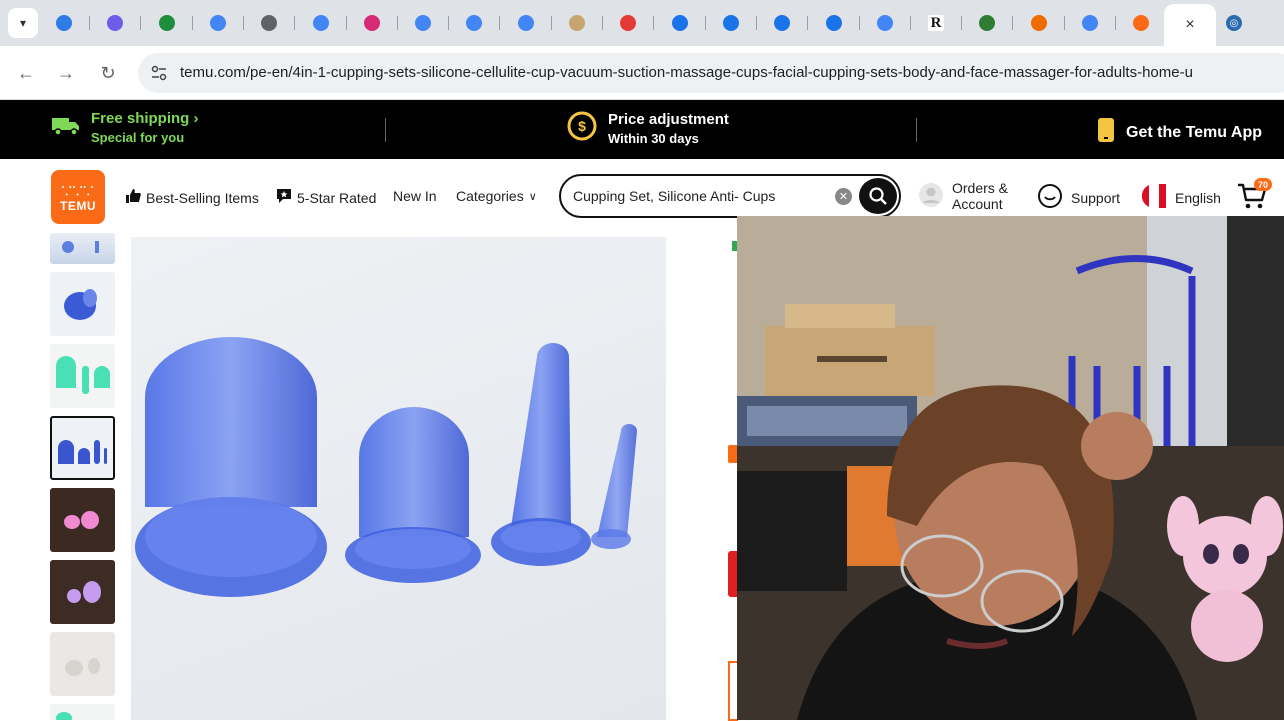  I want to click on tab: ◎, so click(1234, 23).